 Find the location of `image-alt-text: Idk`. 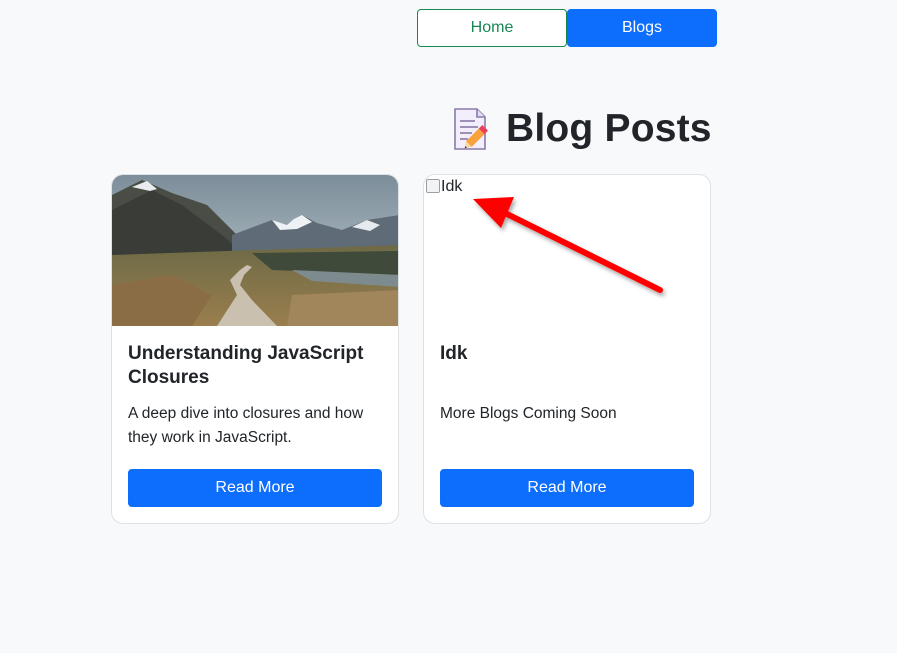

image-alt-text: Idk is located at coordinates (452, 186).